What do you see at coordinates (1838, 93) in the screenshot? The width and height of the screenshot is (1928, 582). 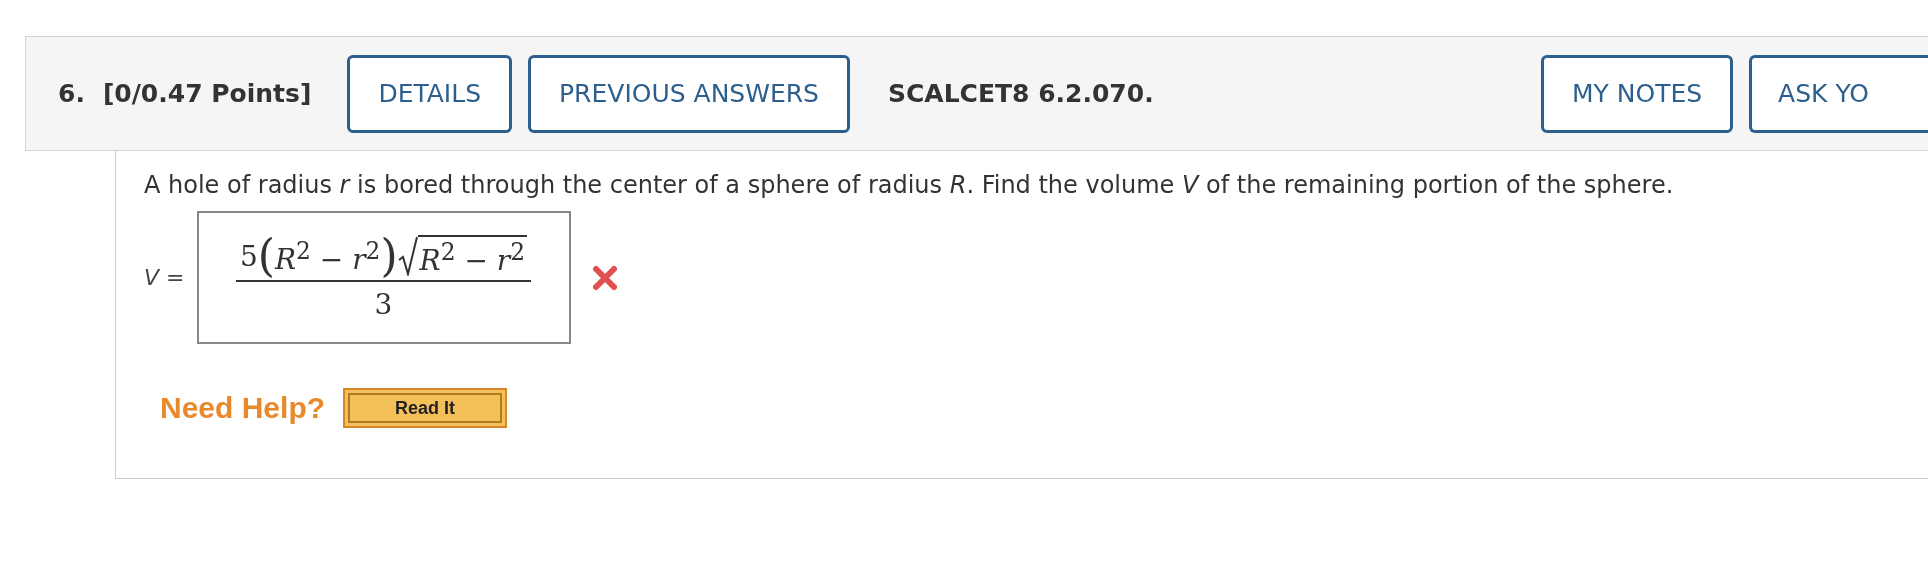 I see `header-button: ASK YO` at bounding box center [1838, 93].